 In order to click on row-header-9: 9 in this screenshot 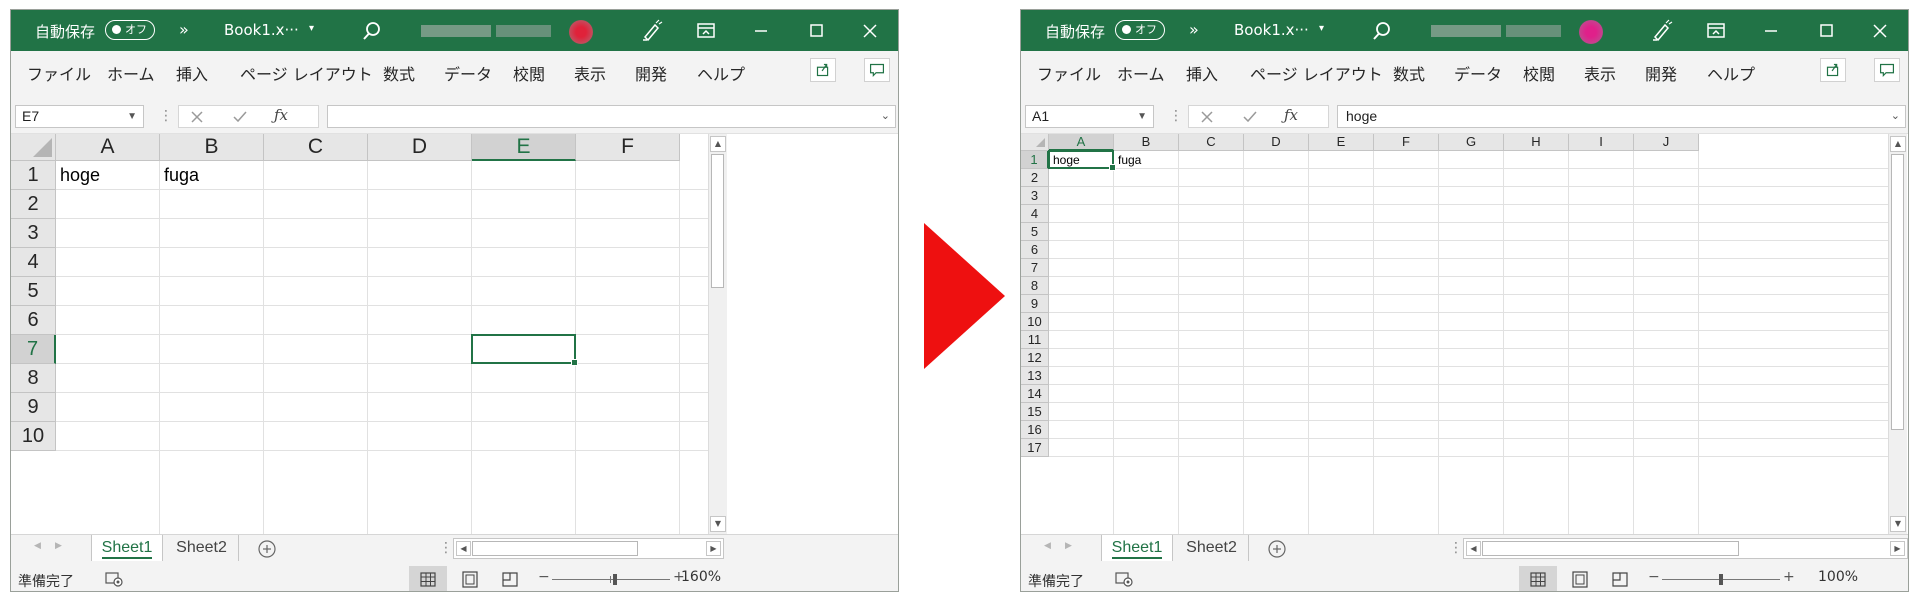, I will do `click(33, 407)`.